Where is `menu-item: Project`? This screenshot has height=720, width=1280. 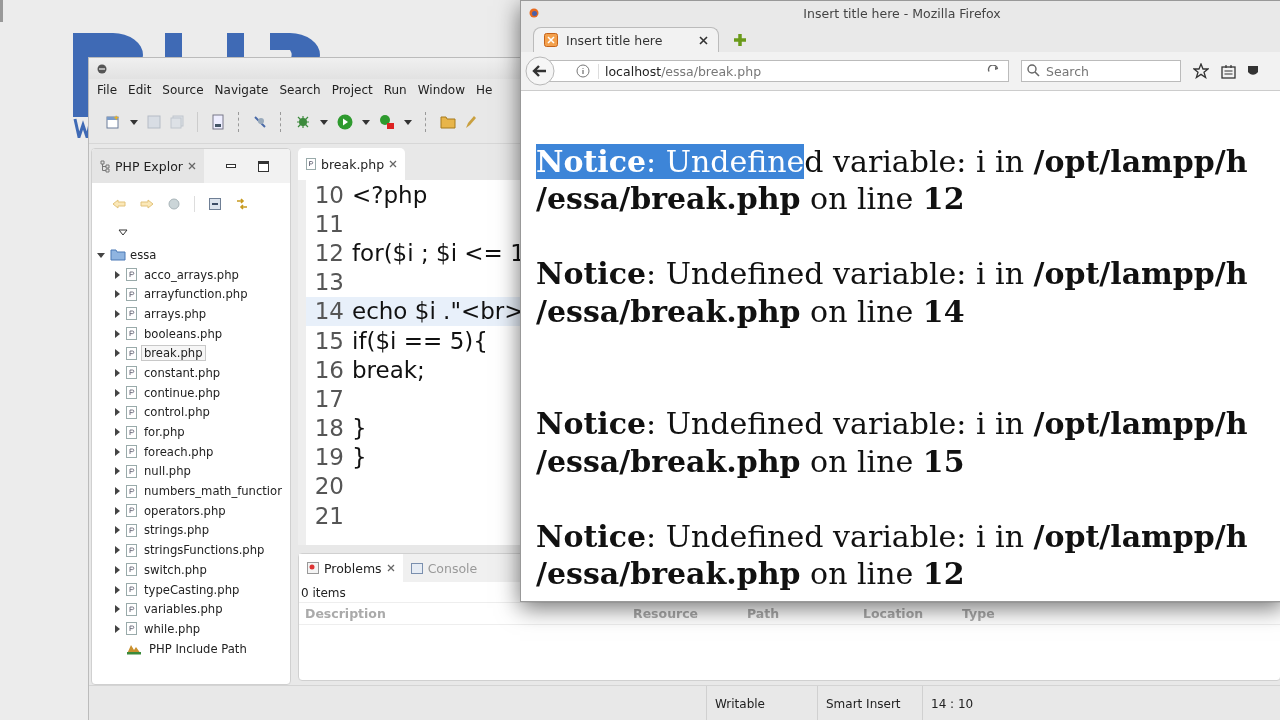
menu-item: Project is located at coordinates (352, 90).